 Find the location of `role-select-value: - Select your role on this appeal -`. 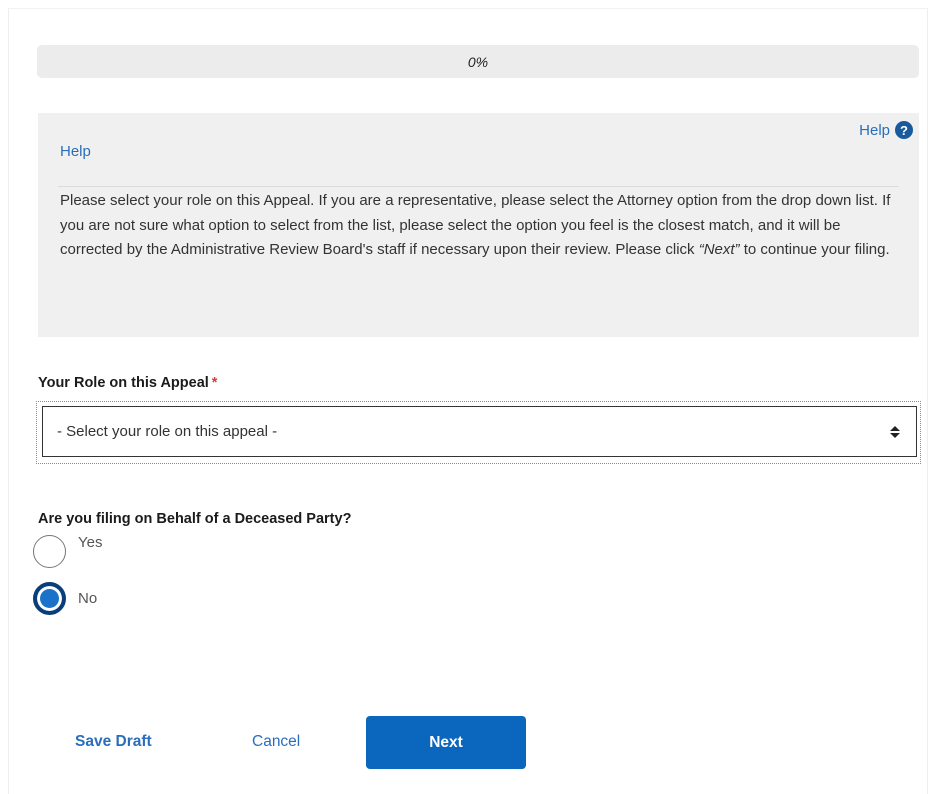

role-select-value: - Select your role on this appeal - is located at coordinates (167, 431).